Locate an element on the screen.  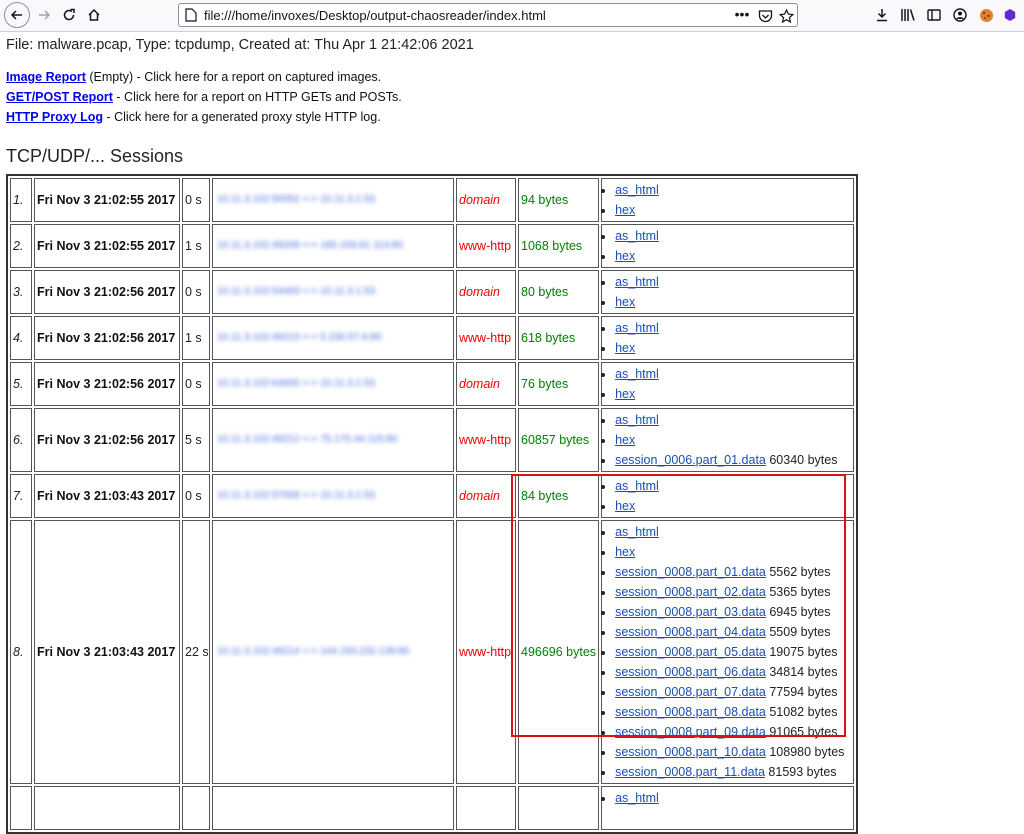
download-icon is located at coordinates (882, 15).